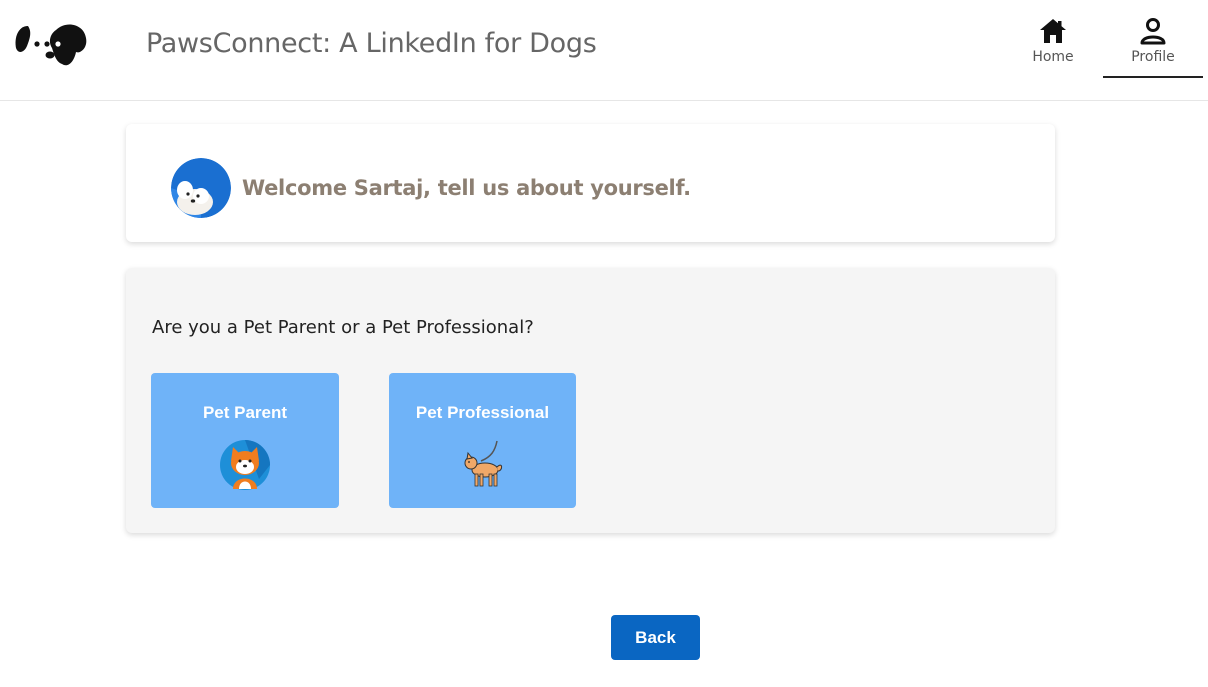 This screenshot has height=687, width=1208. Describe the element at coordinates (51, 45) in the screenshot. I see `dog-face-logo-icon` at that location.